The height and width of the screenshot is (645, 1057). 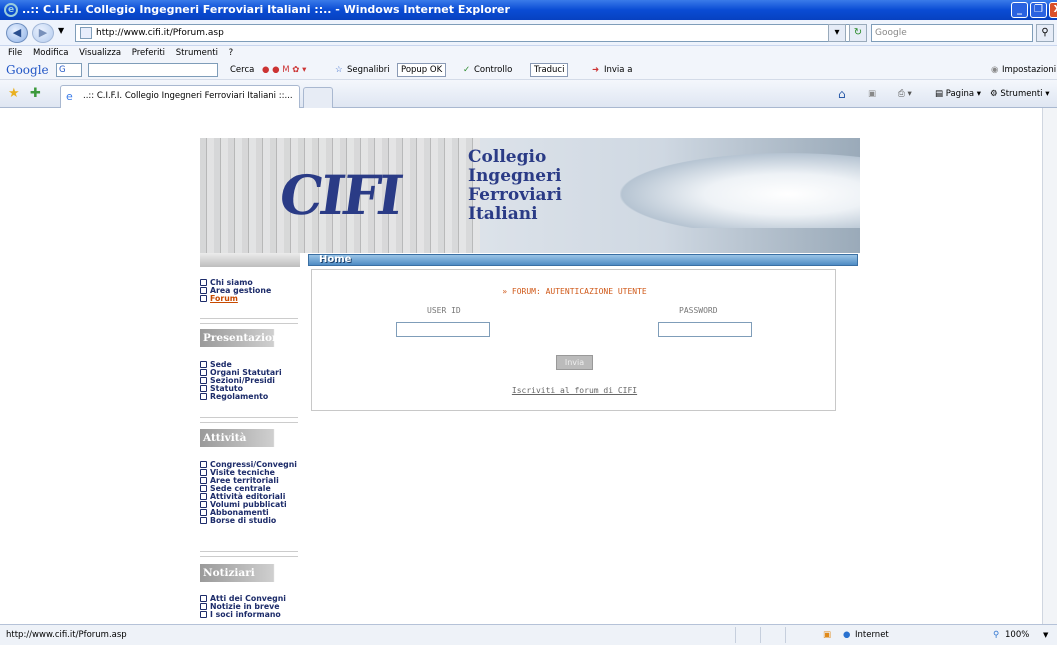 What do you see at coordinates (318, 97) in the screenshot?
I see `new-tab-button` at bounding box center [318, 97].